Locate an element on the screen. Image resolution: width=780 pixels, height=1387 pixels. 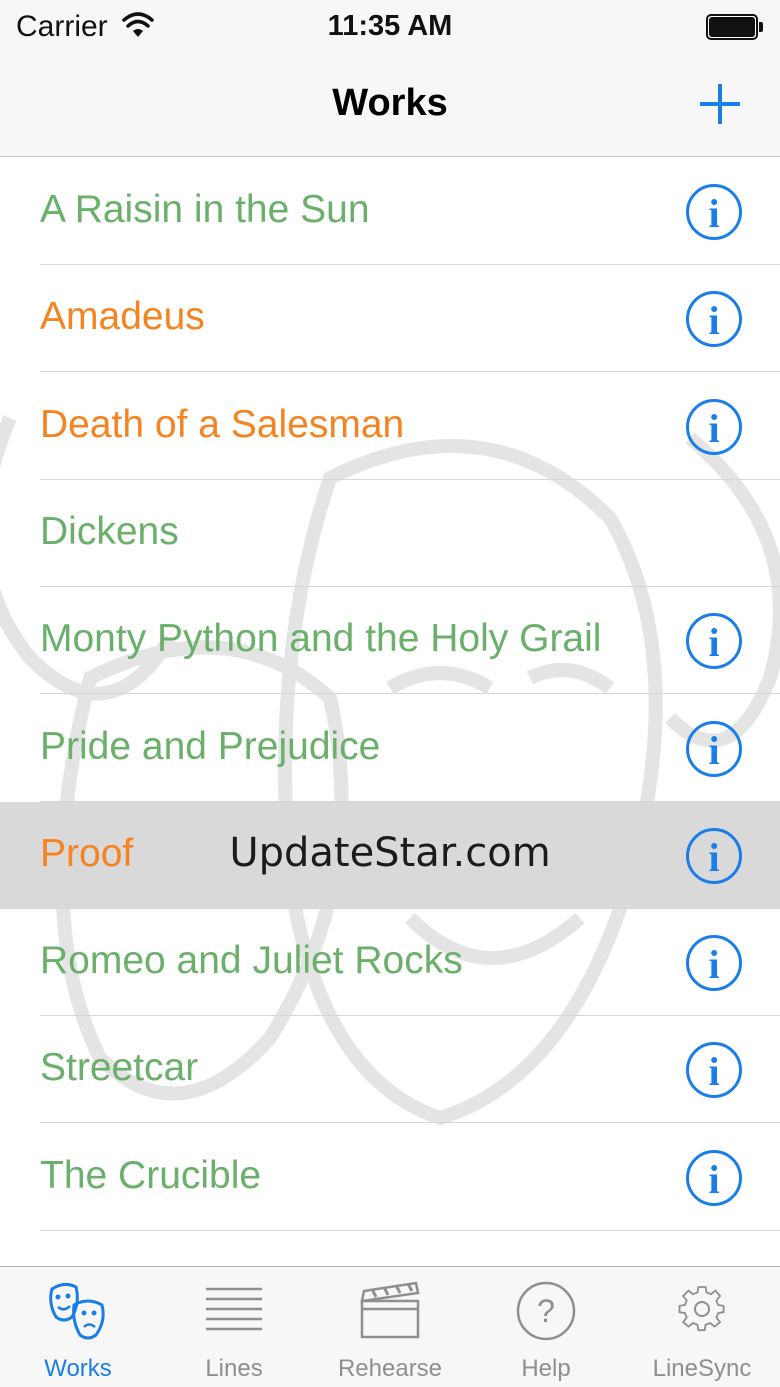
navigation-bar: Works is located at coordinates (390, 106).